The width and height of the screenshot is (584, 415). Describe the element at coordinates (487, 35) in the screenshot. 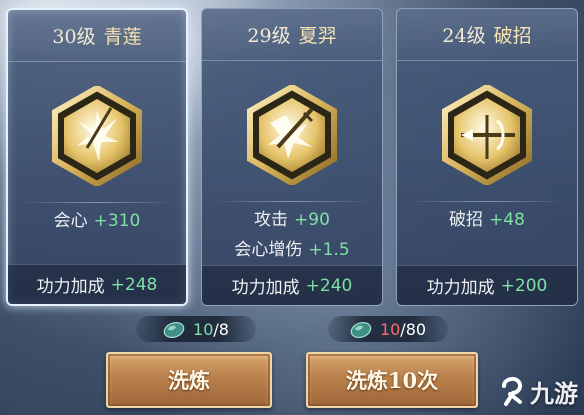

I see `card-header: 24级 破招` at that location.